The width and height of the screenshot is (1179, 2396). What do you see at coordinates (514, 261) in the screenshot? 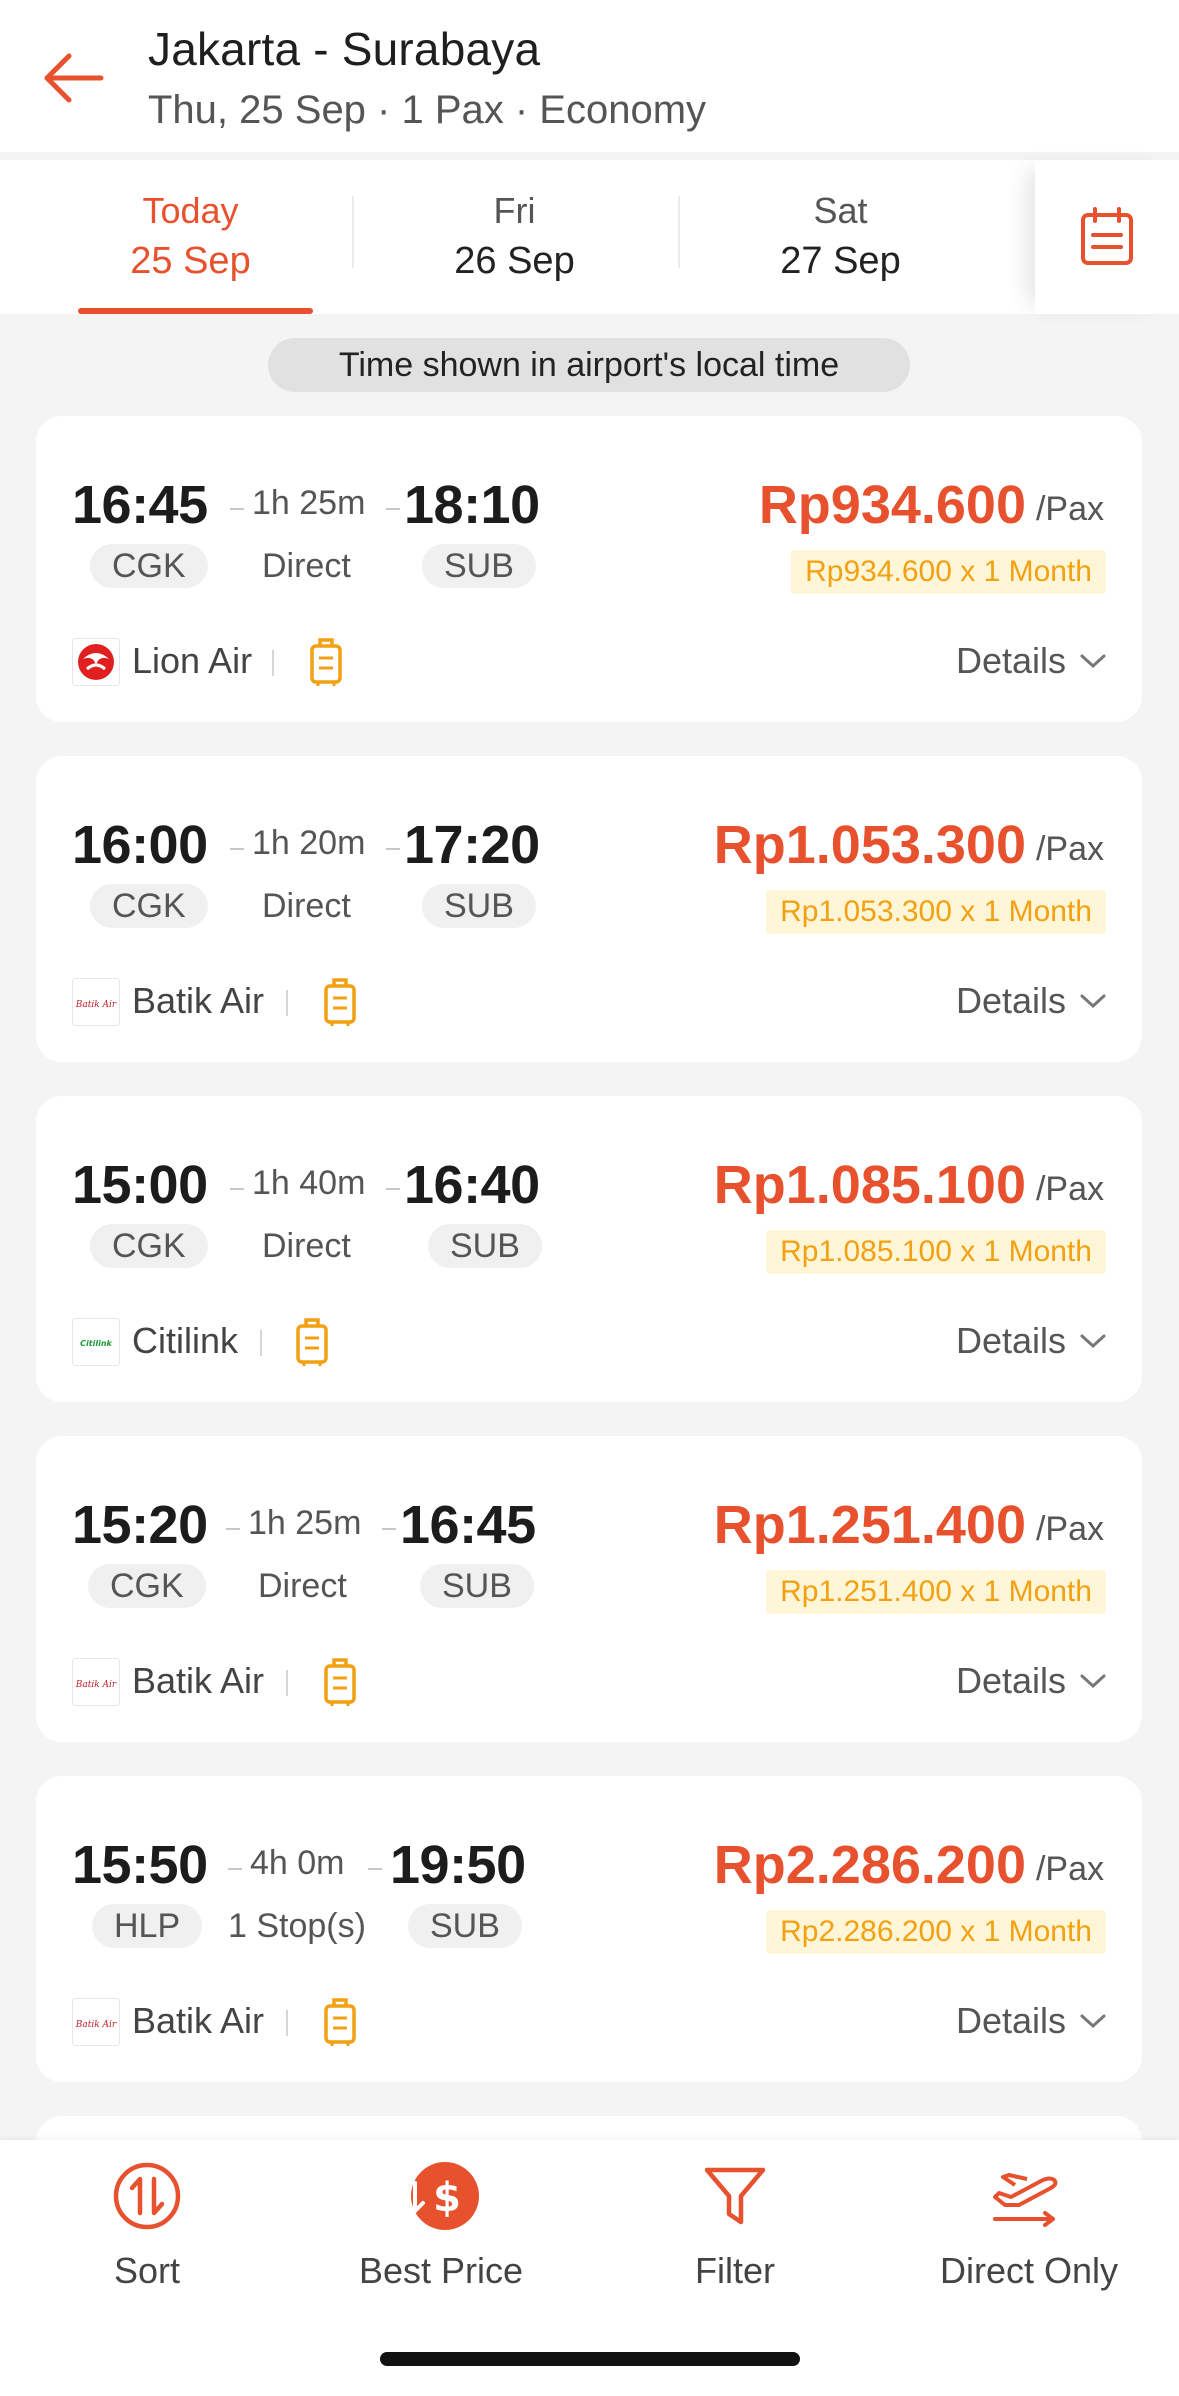
I see `date-tab-date: 26 Sep` at bounding box center [514, 261].